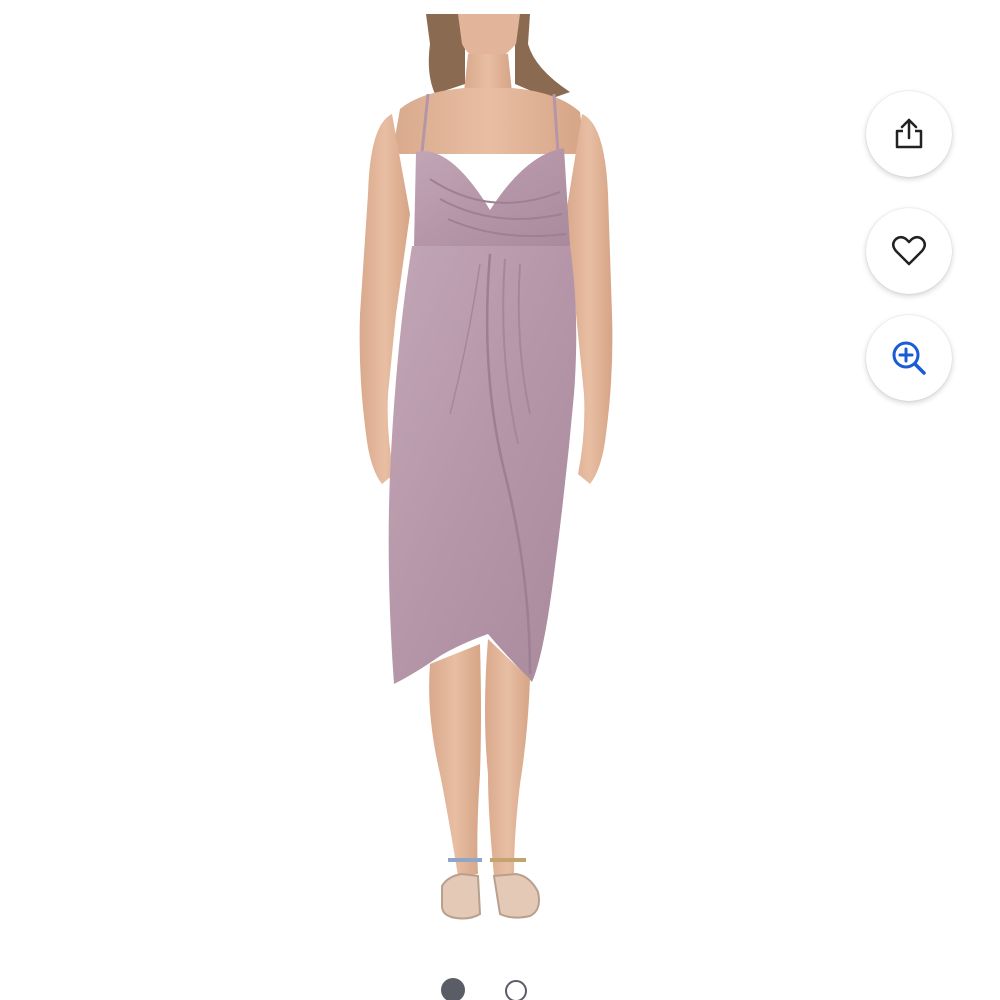  I want to click on heart-icon, so click(909, 251).